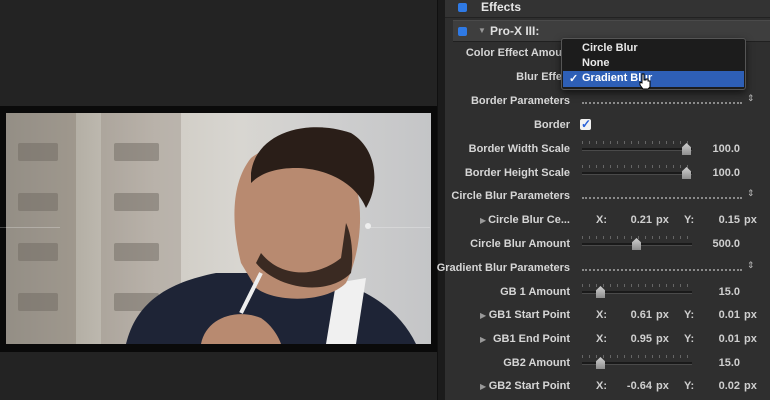 The image size is (770, 400). Describe the element at coordinates (531, 339) in the screenshot. I see `gb1-end-point-label: GB1 End Point` at that location.